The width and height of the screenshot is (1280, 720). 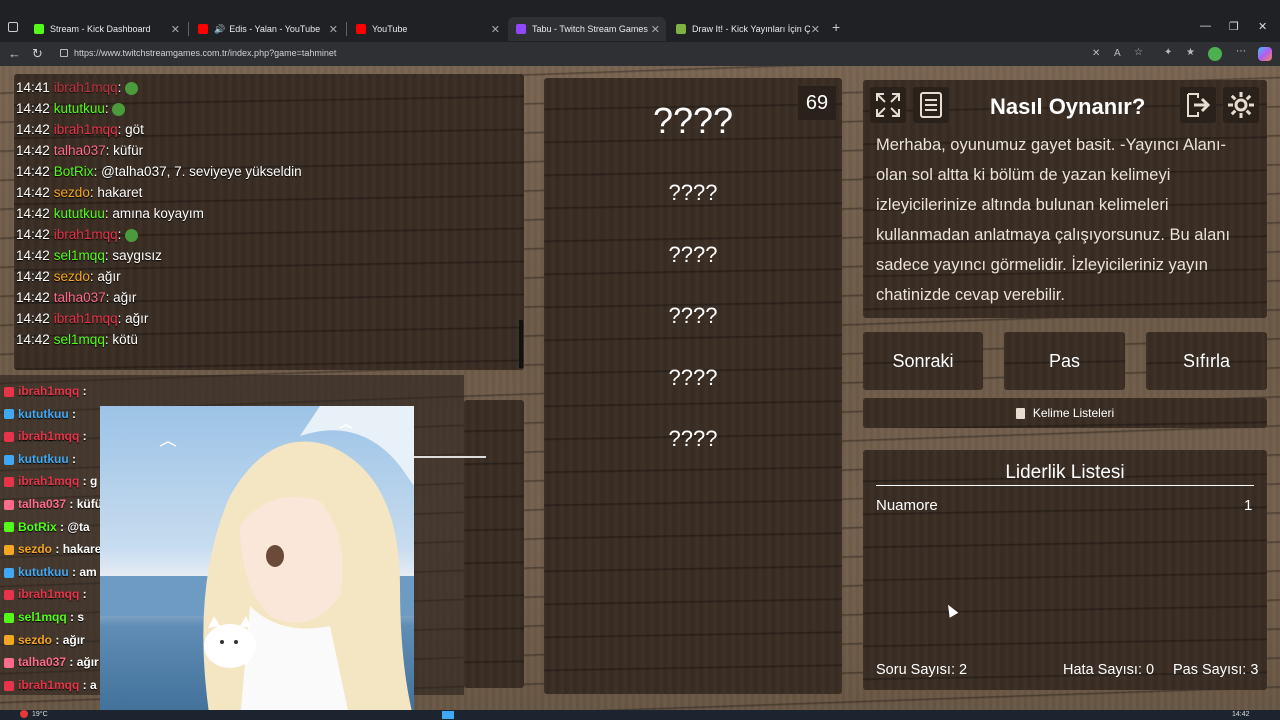 What do you see at coordinates (37, 53) in the screenshot?
I see `reload-icon: ↻` at bounding box center [37, 53].